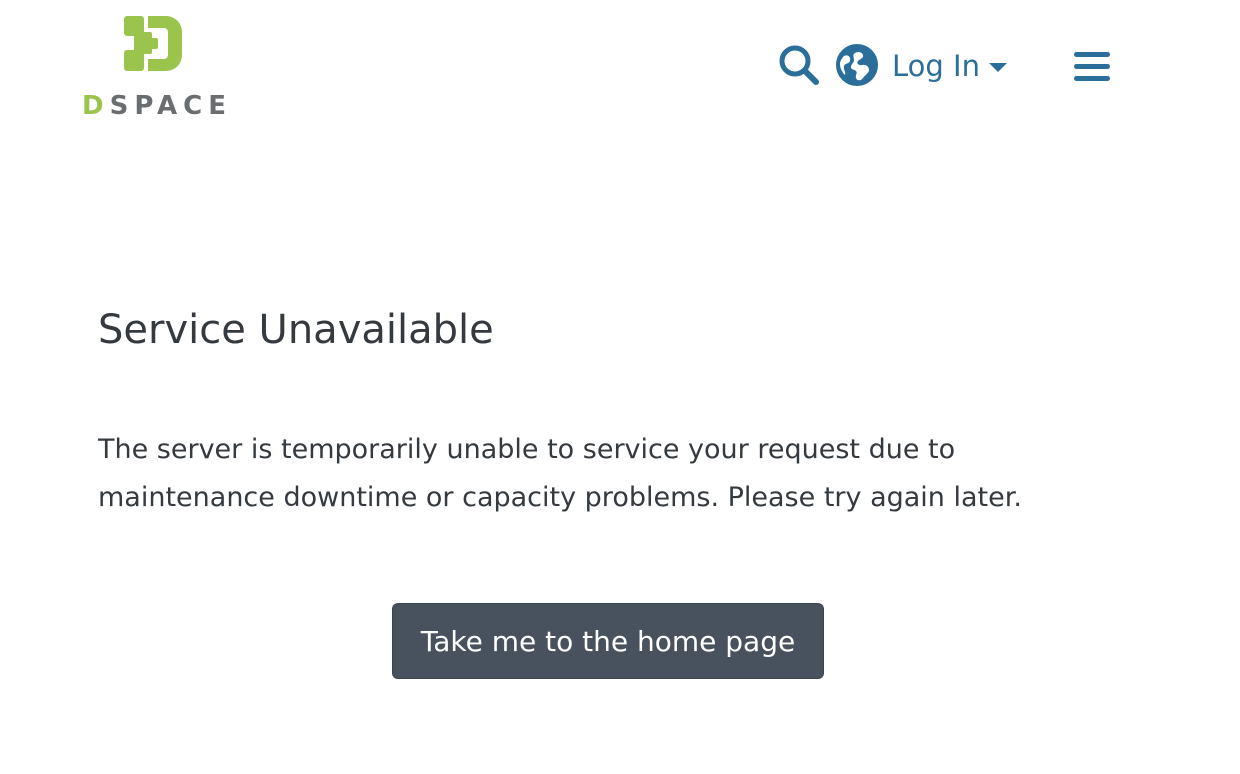  What do you see at coordinates (997, 67) in the screenshot?
I see `caret-down-icon` at bounding box center [997, 67].